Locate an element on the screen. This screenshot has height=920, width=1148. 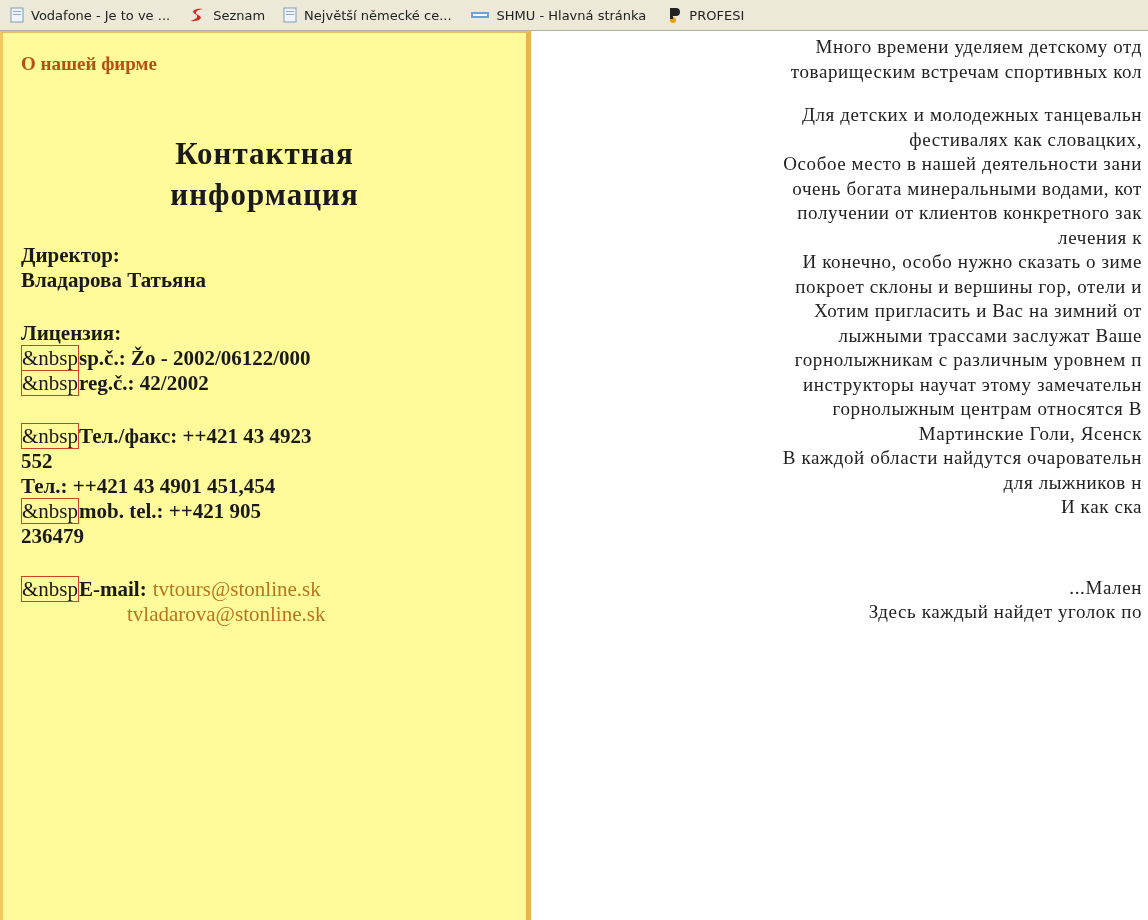
contact-text: E-mail: is located at coordinates (113, 589).